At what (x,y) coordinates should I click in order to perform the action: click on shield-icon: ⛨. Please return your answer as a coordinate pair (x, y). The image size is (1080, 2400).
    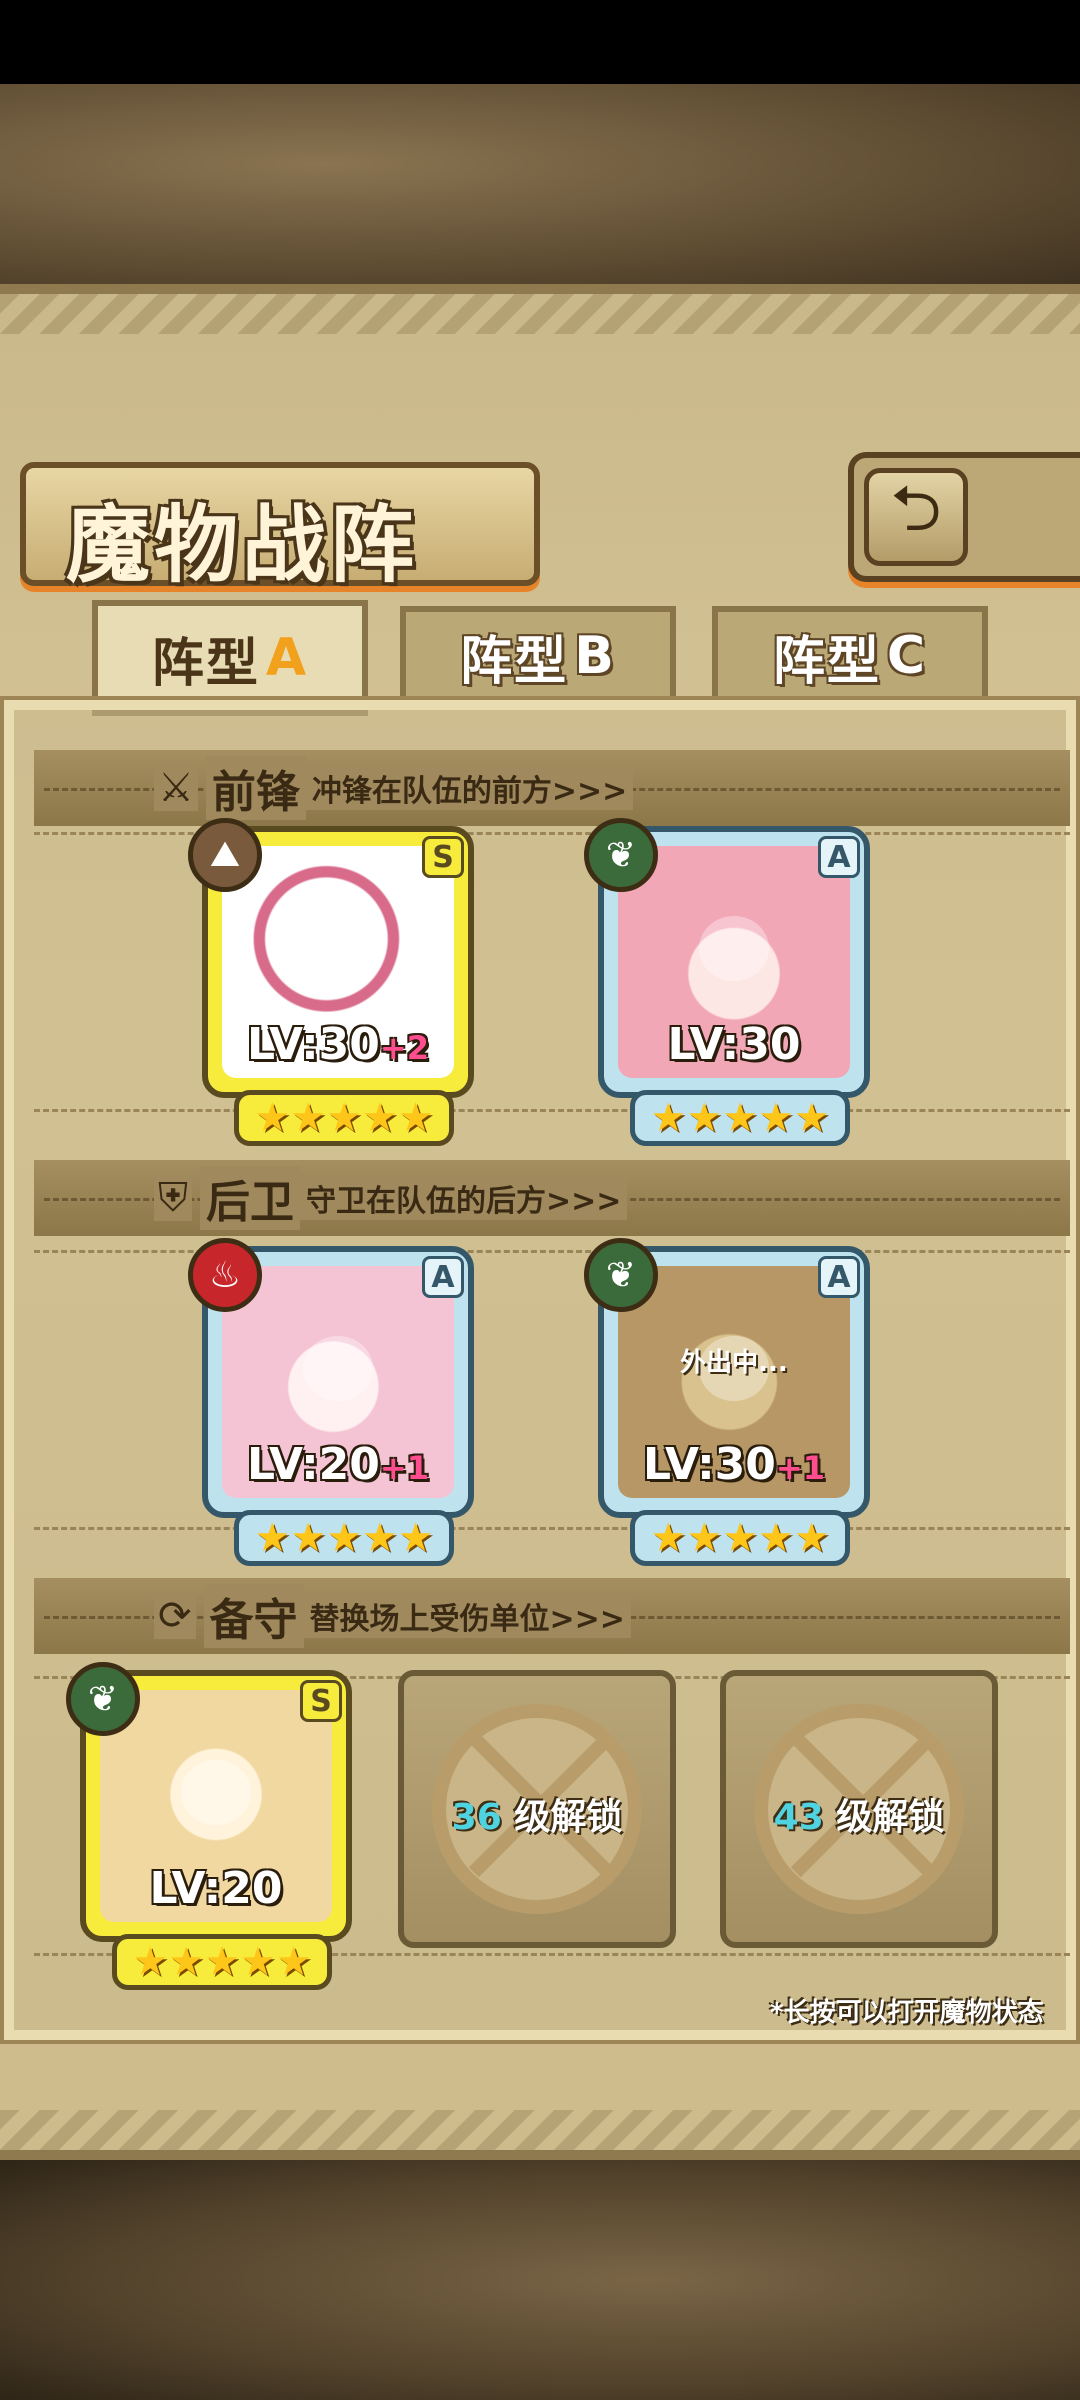
    Looking at the image, I should click on (173, 1198).